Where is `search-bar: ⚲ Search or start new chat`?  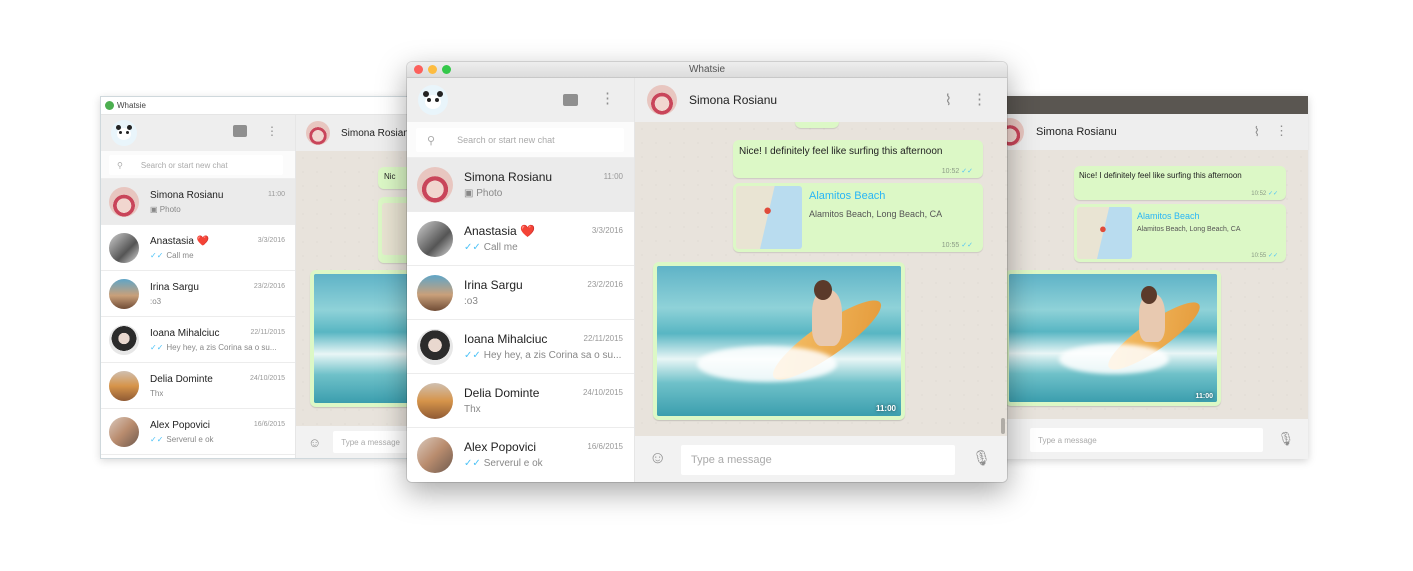 search-bar: ⚲ Search or start new chat is located at coordinates (520, 140).